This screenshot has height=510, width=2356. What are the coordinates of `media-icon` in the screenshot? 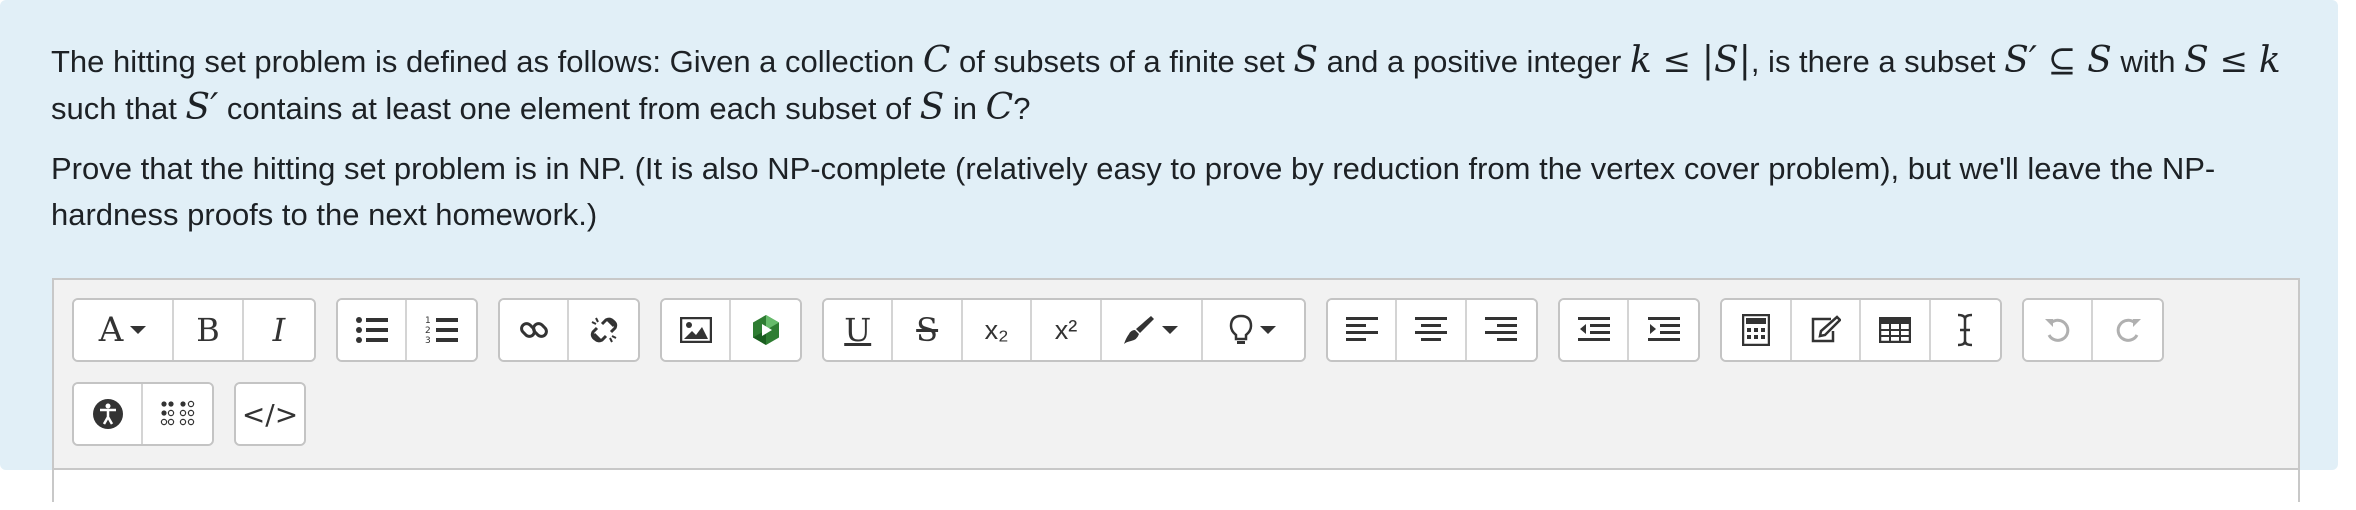 It's located at (765, 330).